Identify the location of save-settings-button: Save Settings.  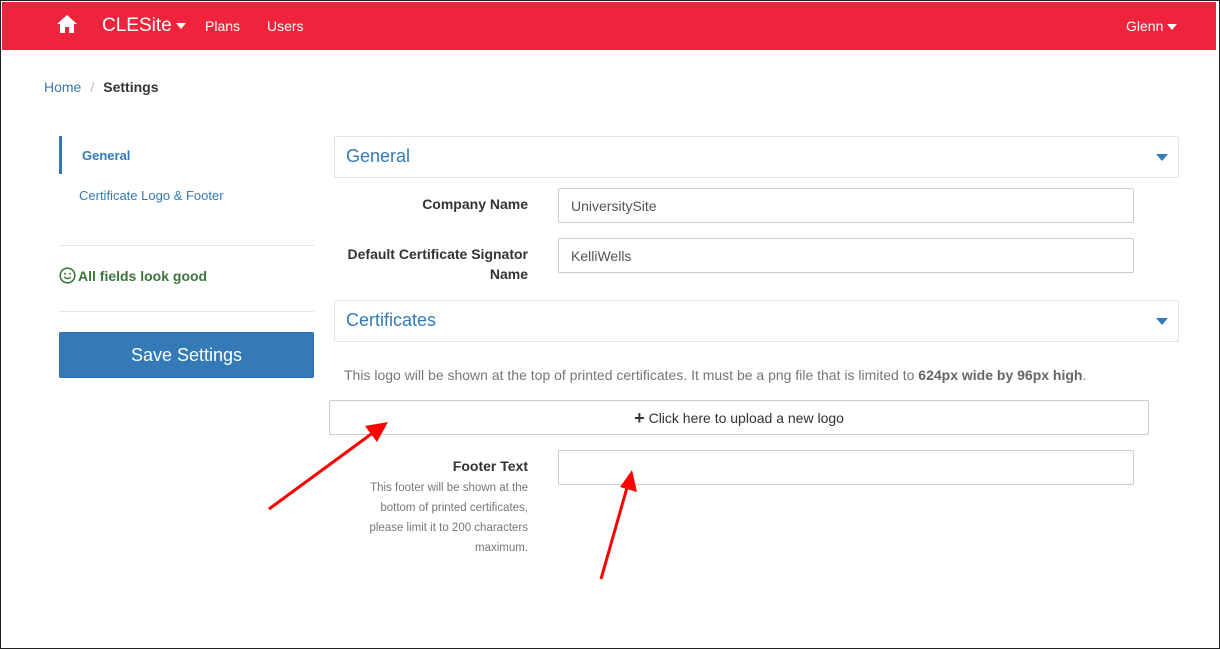
(186, 355).